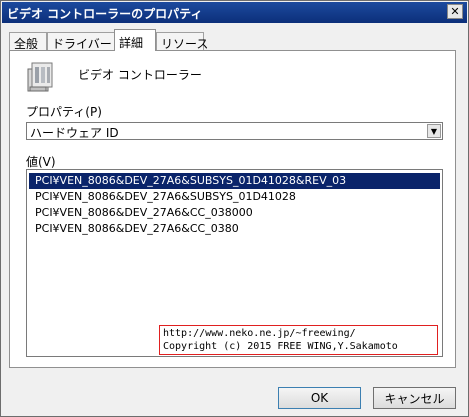 The image size is (469, 417). I want to click on values-label: 値(V), so click(41, 162).